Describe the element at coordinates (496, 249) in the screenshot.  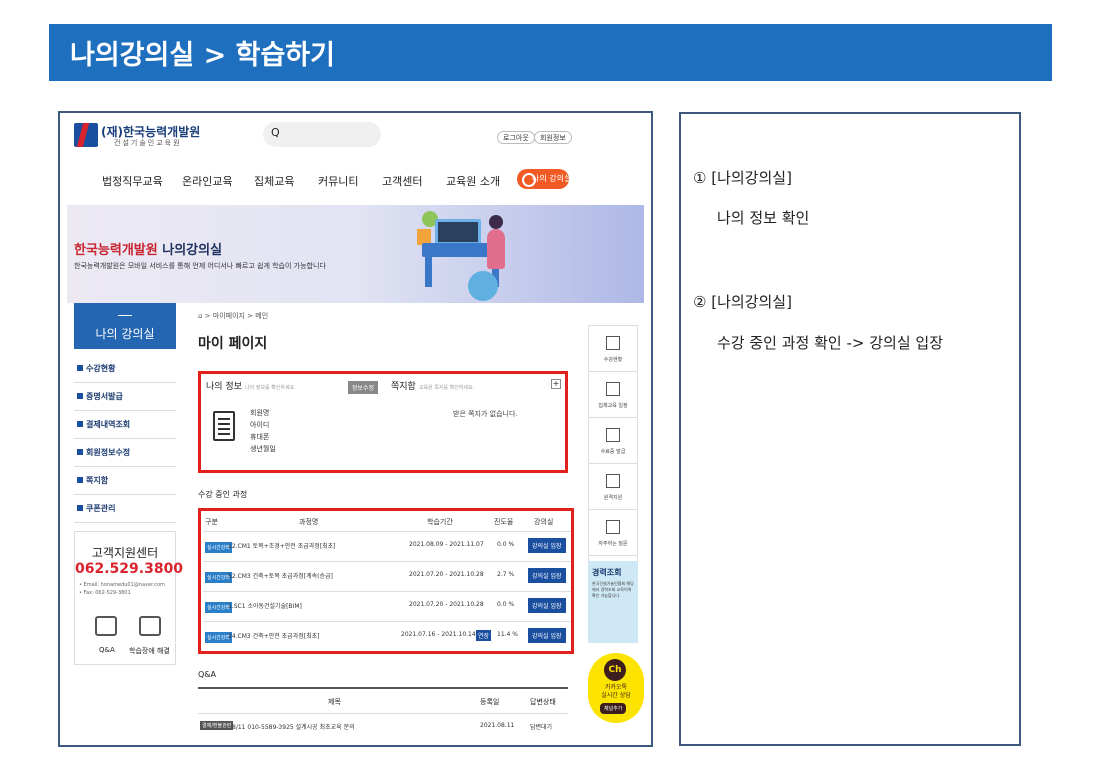
I see `person-illustration` at that location.